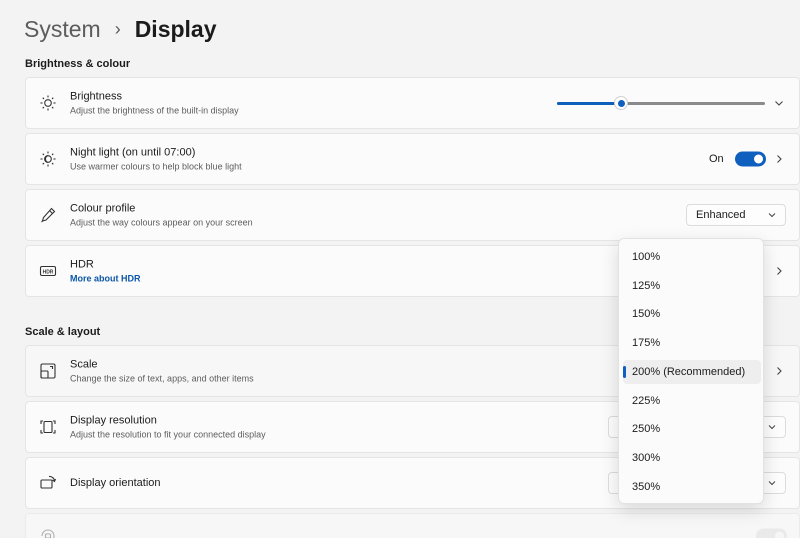 Image resolution: width=800 pixels, height=538 pixels. I want to click on breadcrumb: System › Display, so click(120, 29).